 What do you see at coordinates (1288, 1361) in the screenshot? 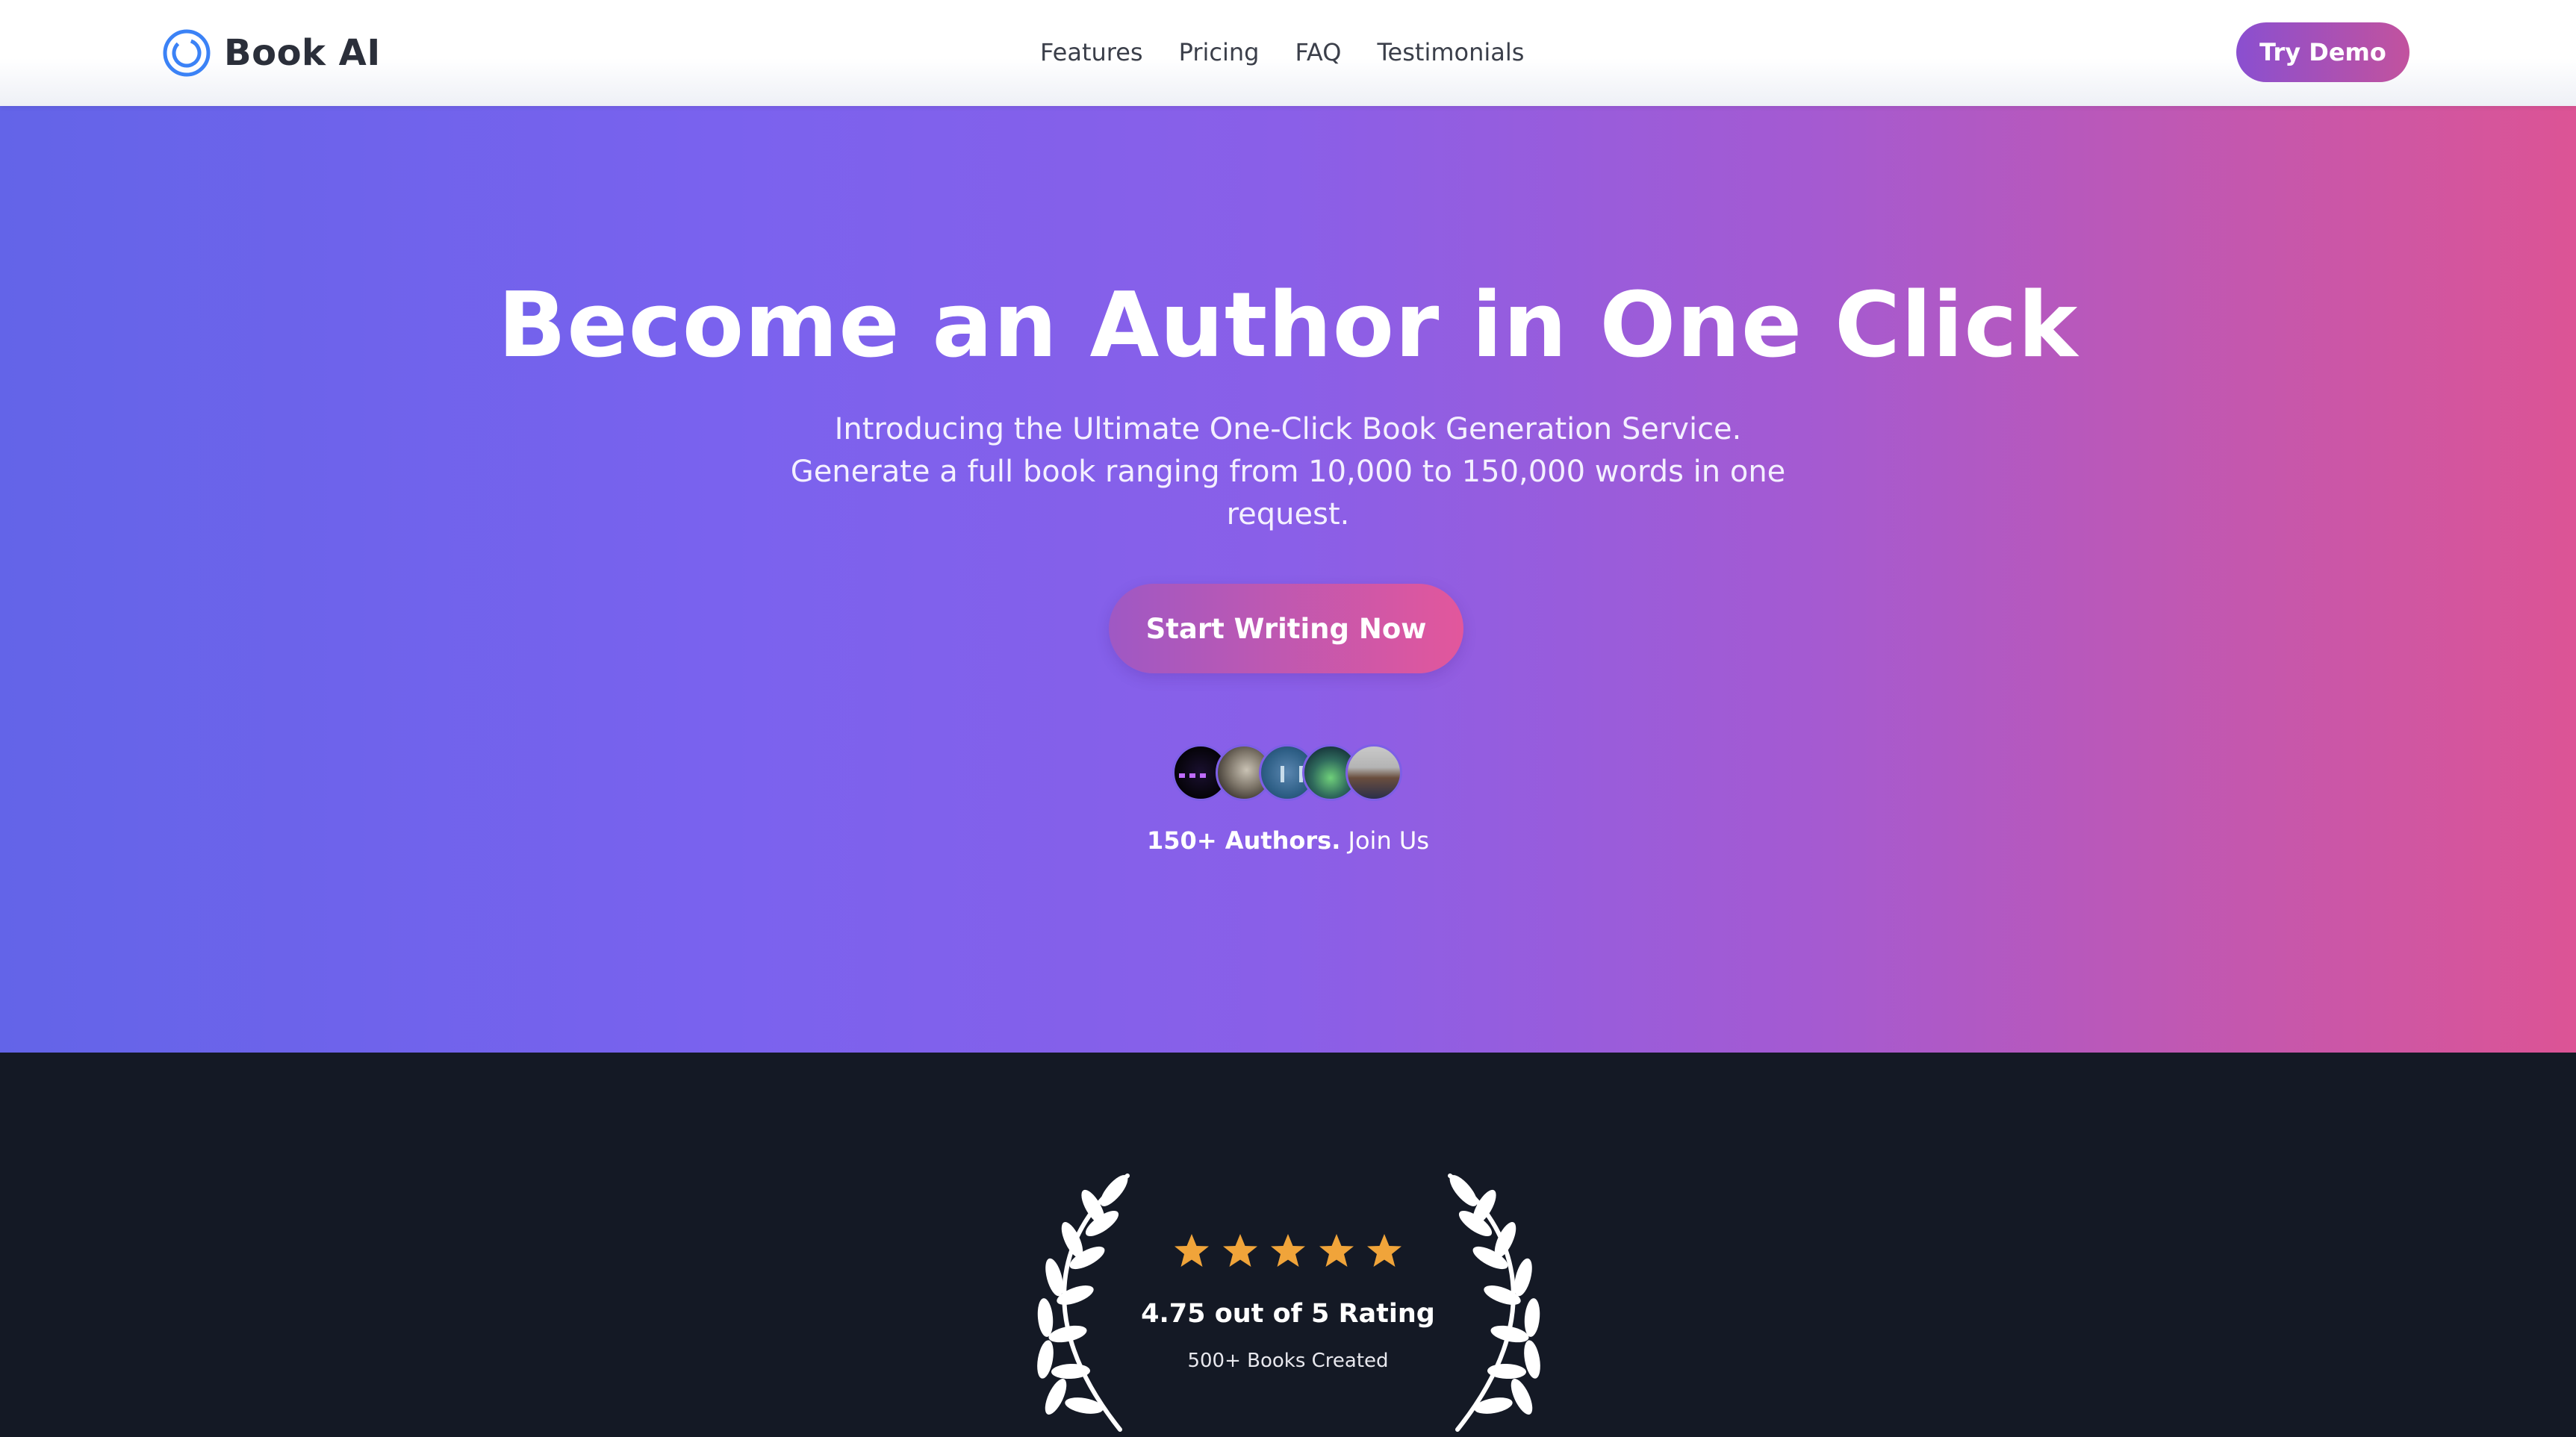
I see `books-created-count: 500+ Books Created` at bounding box center [1288, 1361].